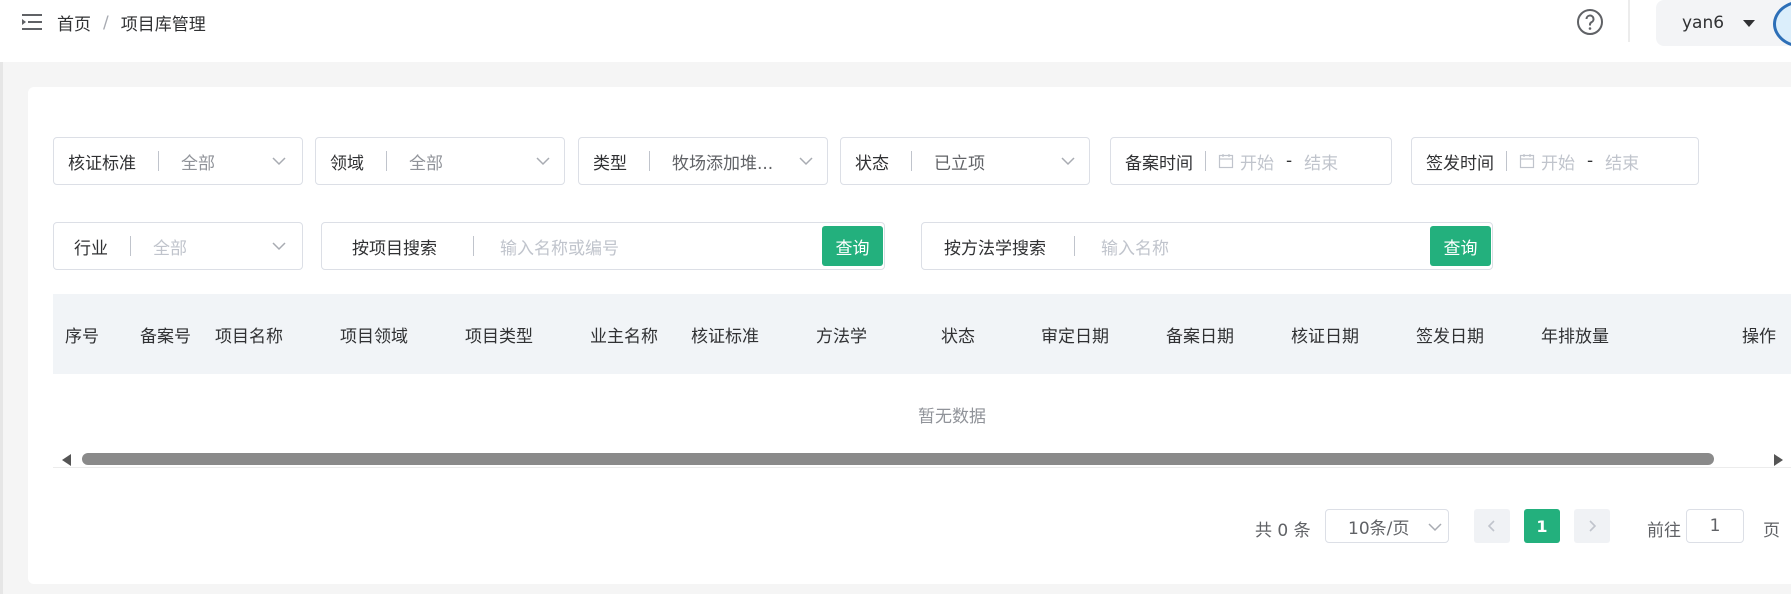 This screenshot has width=1791, height=594. What do you see at coordinates (91, 248) in the screenshot?
I see `filter-industry-label: 行业` at bounding box center [91, 248].